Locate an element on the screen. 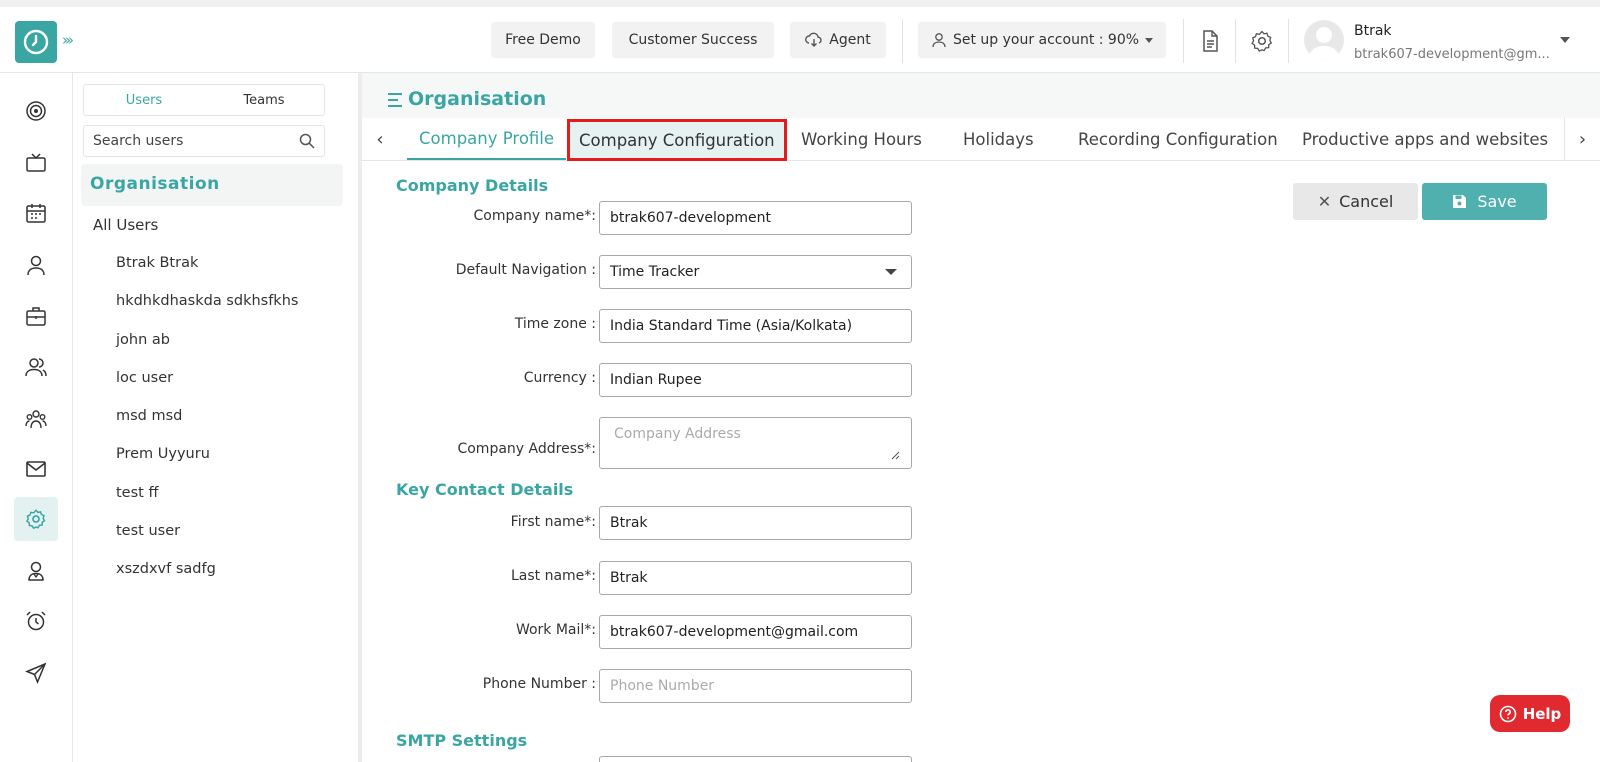  list-item: test user is located at coordinates (207, 542).